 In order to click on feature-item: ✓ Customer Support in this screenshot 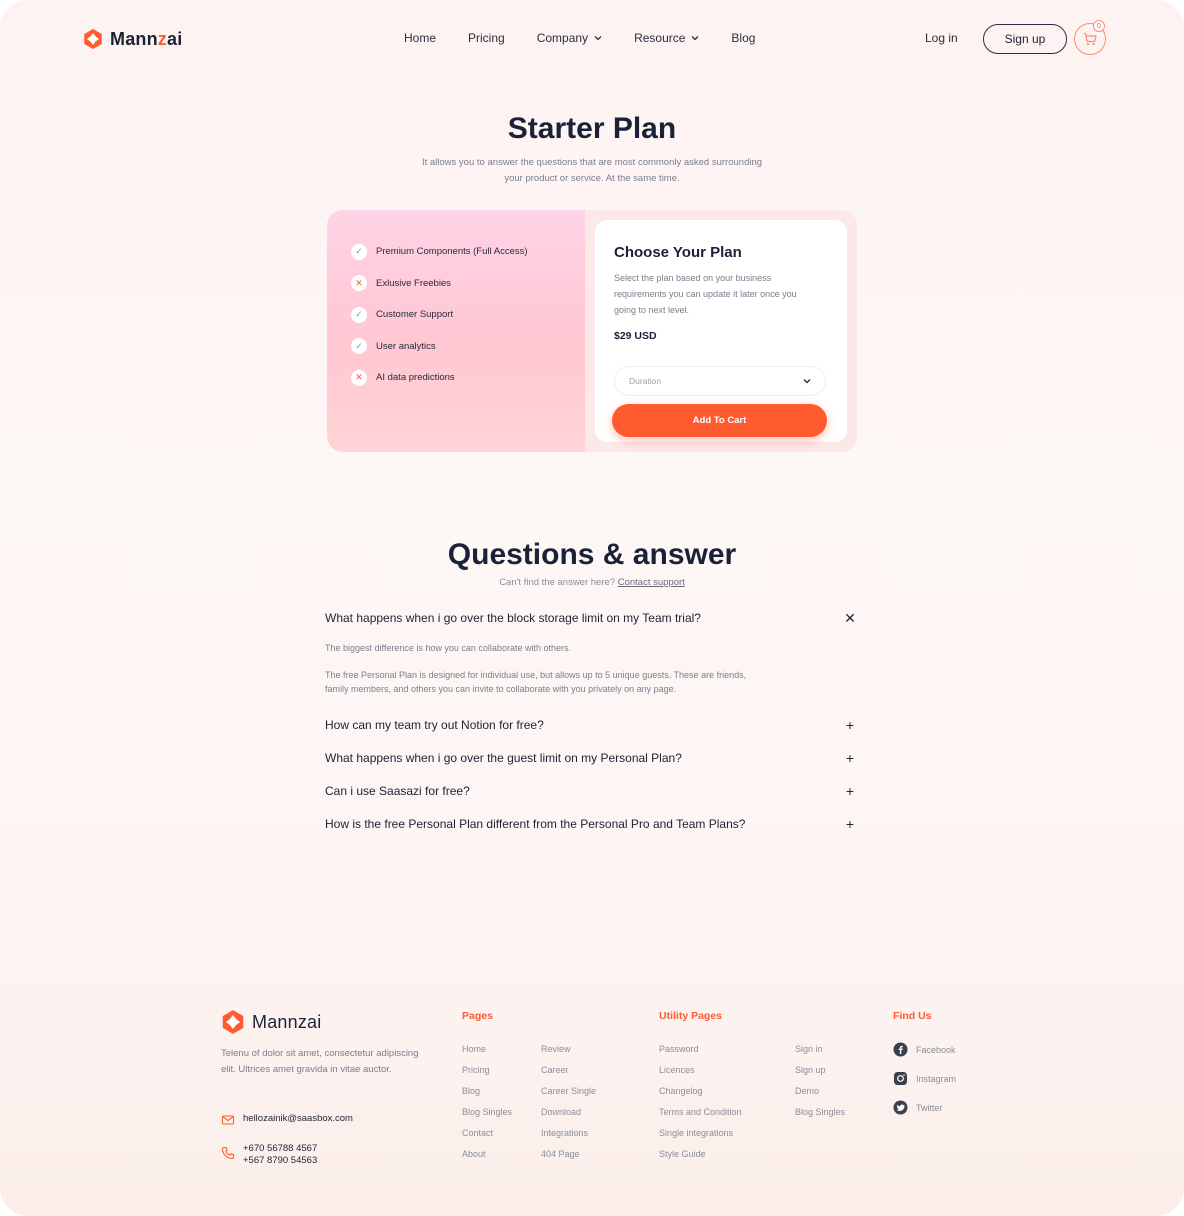, I will do `click(439, 315)`.